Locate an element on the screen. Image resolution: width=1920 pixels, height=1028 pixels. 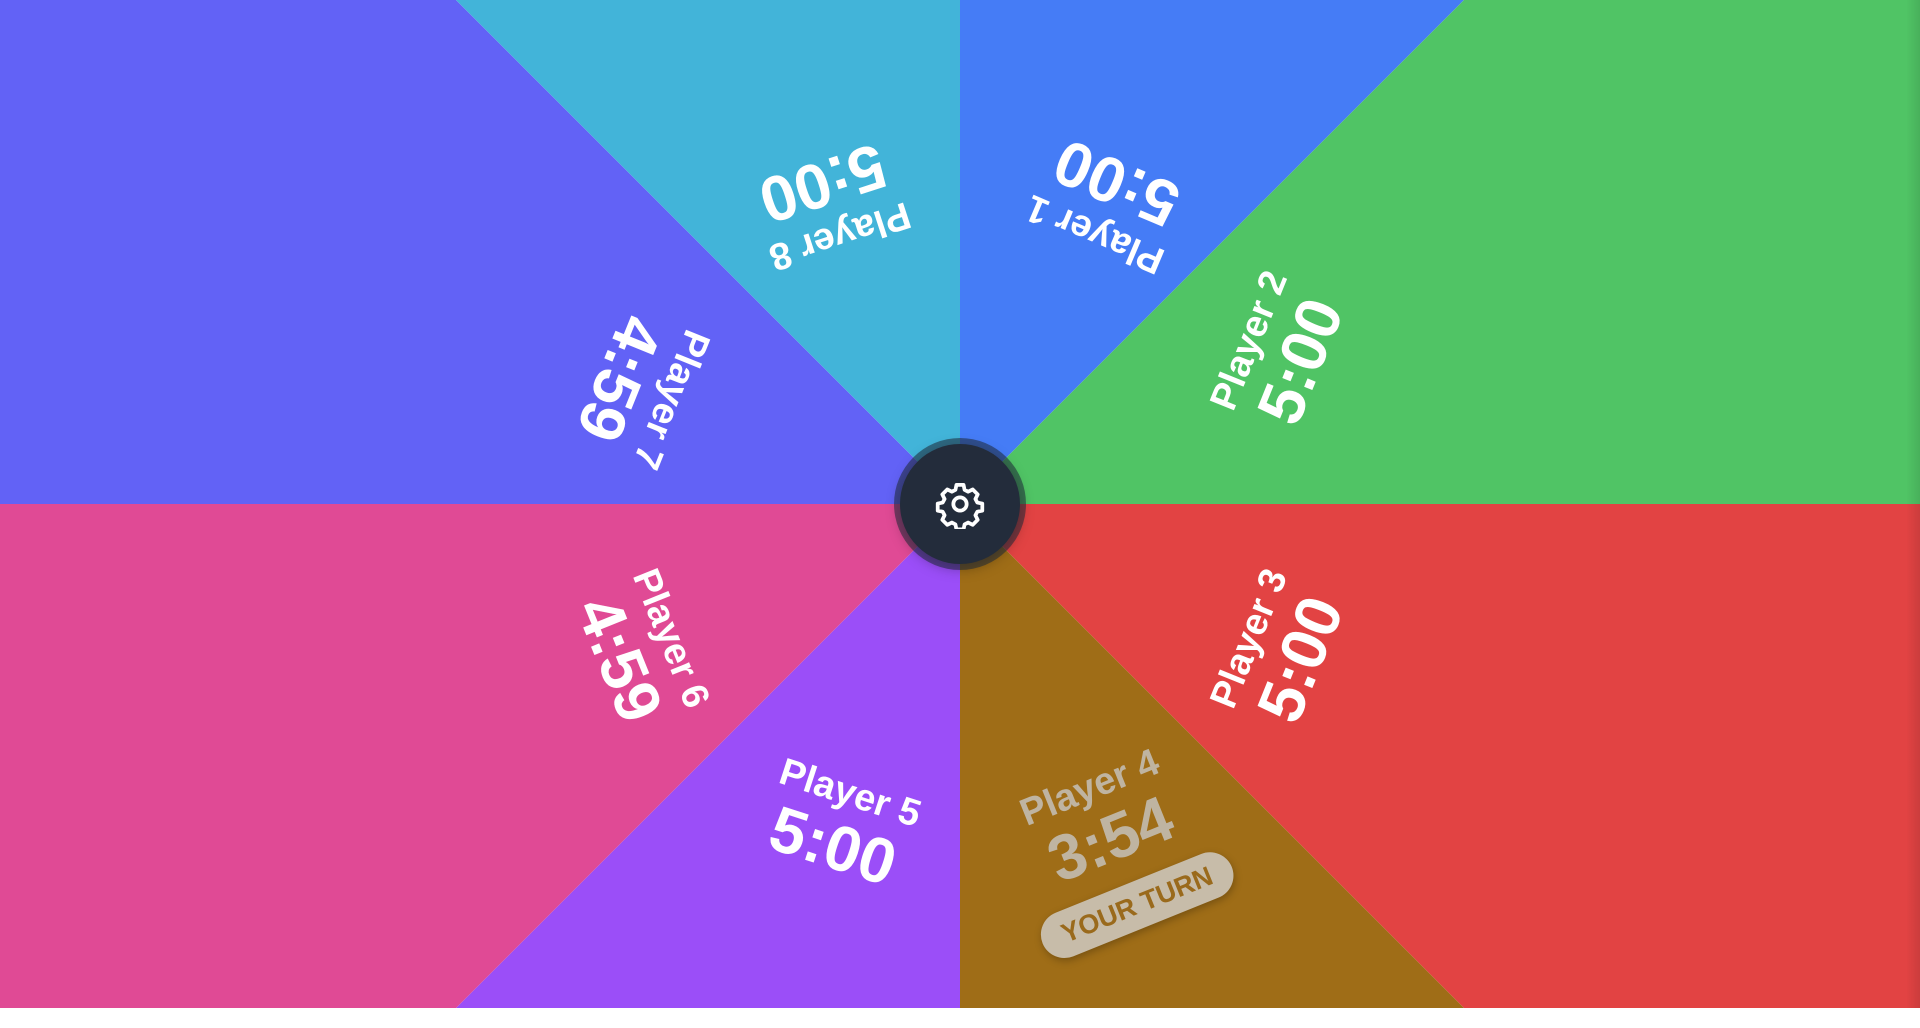
gear-icon is located at coordinates (960, 505).